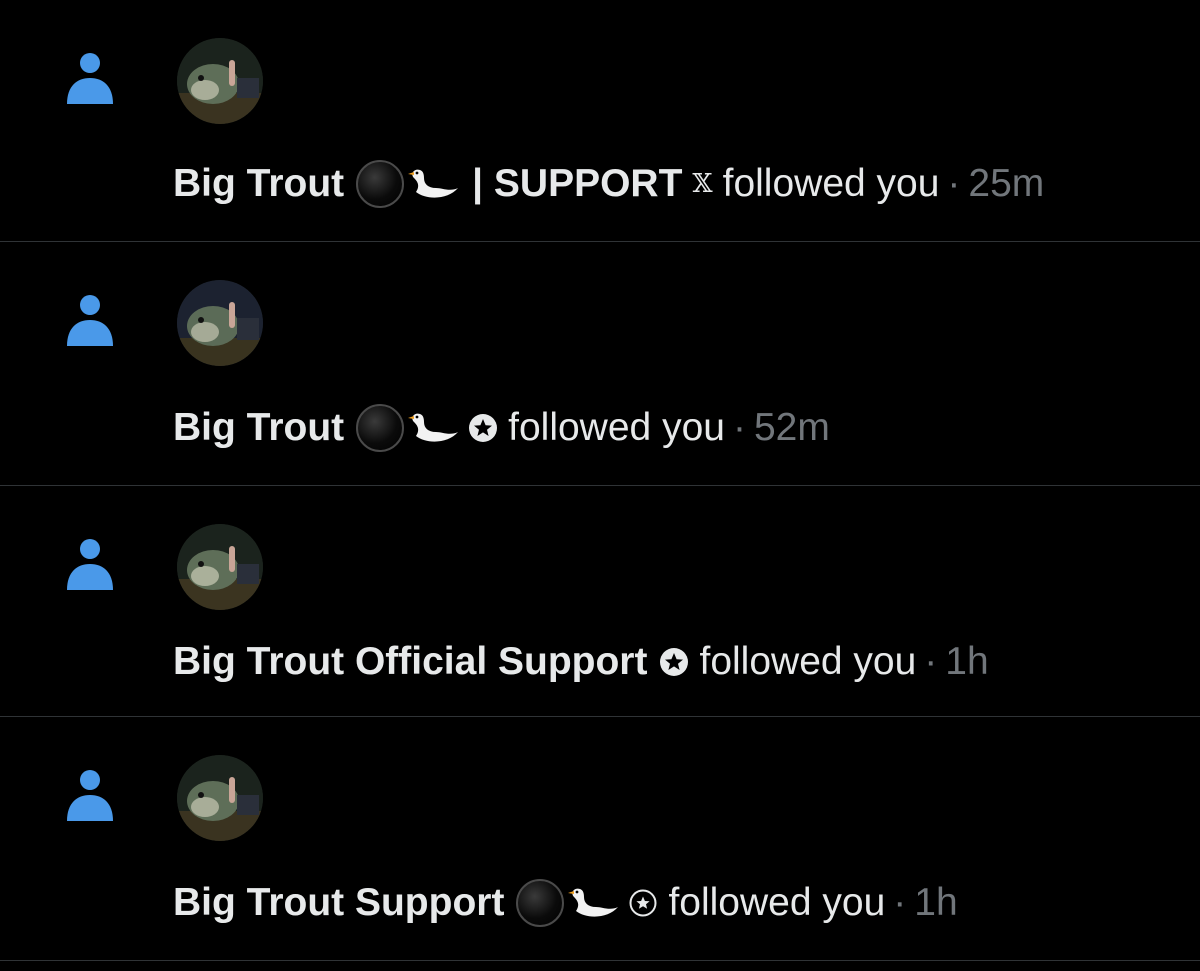 This screenshot has width=1200, height=971. I want to click on timestamp: 52m, so click(791, 427).